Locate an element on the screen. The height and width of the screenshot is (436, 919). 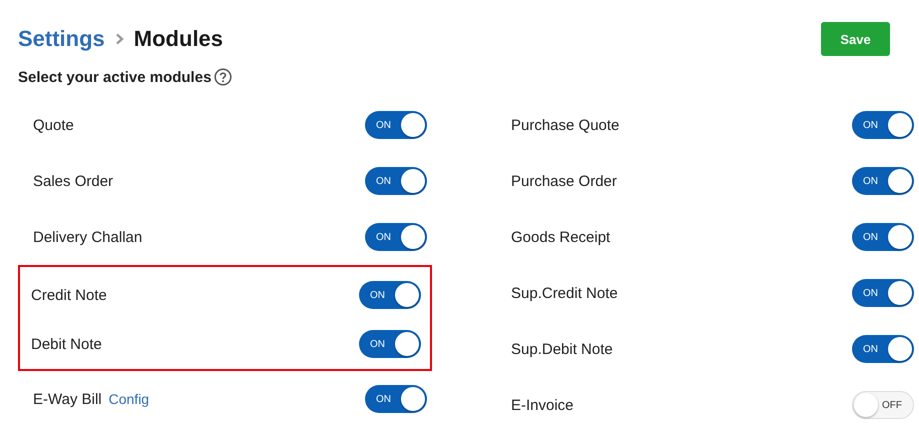
module-label: Sup.Credit Note is located at coordinates (564, 293).